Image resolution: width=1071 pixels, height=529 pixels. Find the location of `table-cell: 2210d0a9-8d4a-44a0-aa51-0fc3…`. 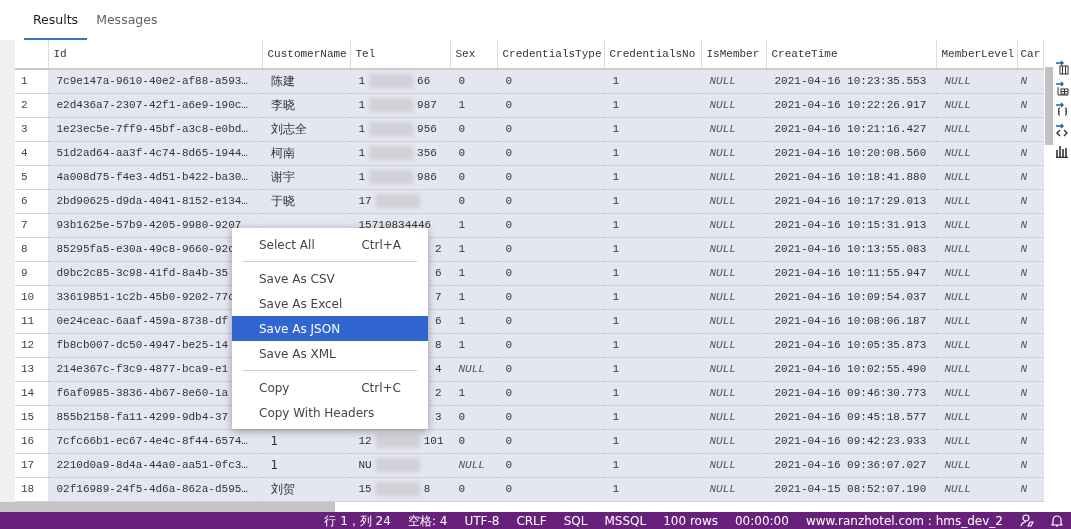

table-cell: 2210d0a9-8d4a-44a0-aa51-0fc3… is located at coordinates (155, 465).